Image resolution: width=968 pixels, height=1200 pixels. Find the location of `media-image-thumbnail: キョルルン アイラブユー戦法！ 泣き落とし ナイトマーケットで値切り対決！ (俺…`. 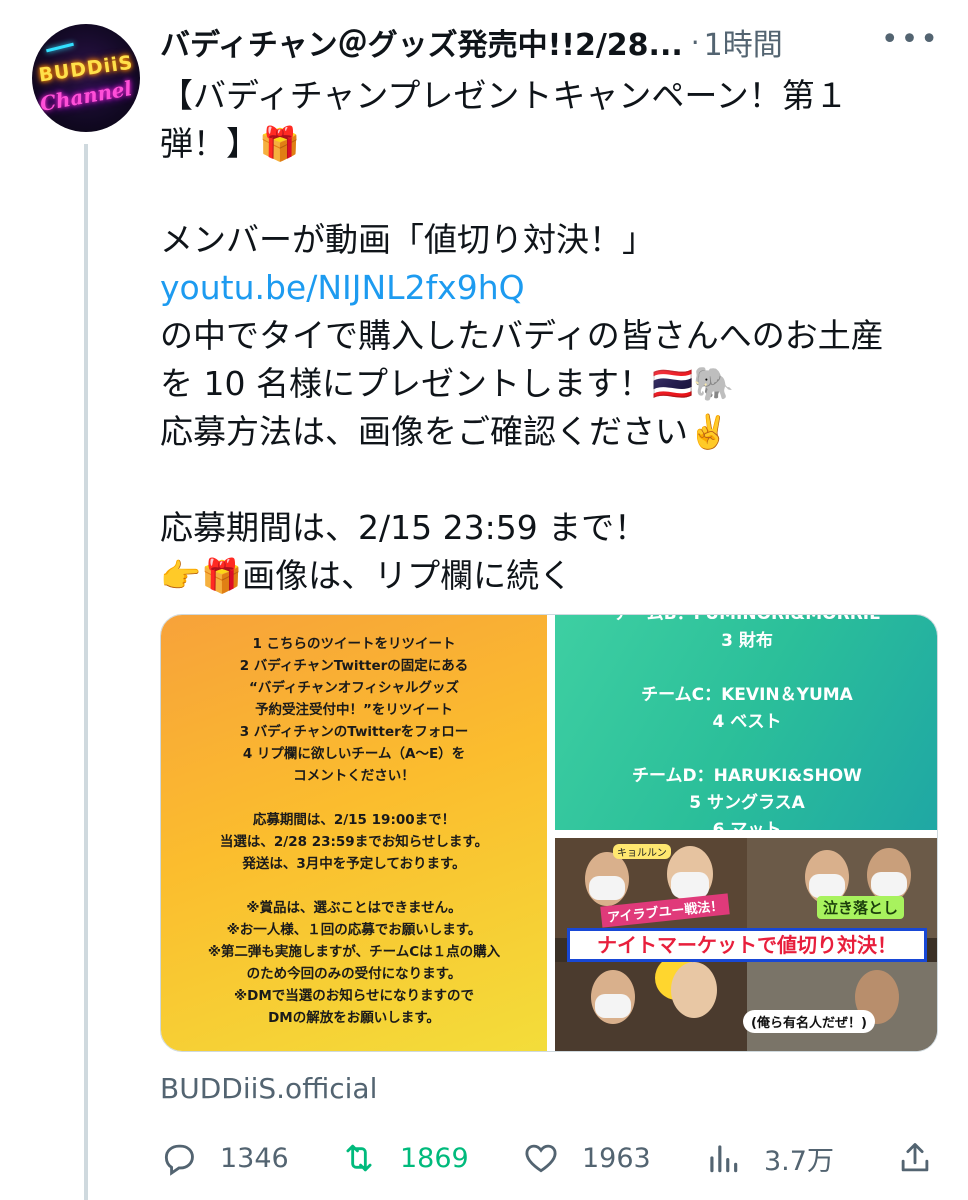

media-image-thumbnail: キョルルン アイラブユー戦法！ 泣き落とし ナイトマーケットで値切り対決！ (俺… is located at coordinates (746, 944).